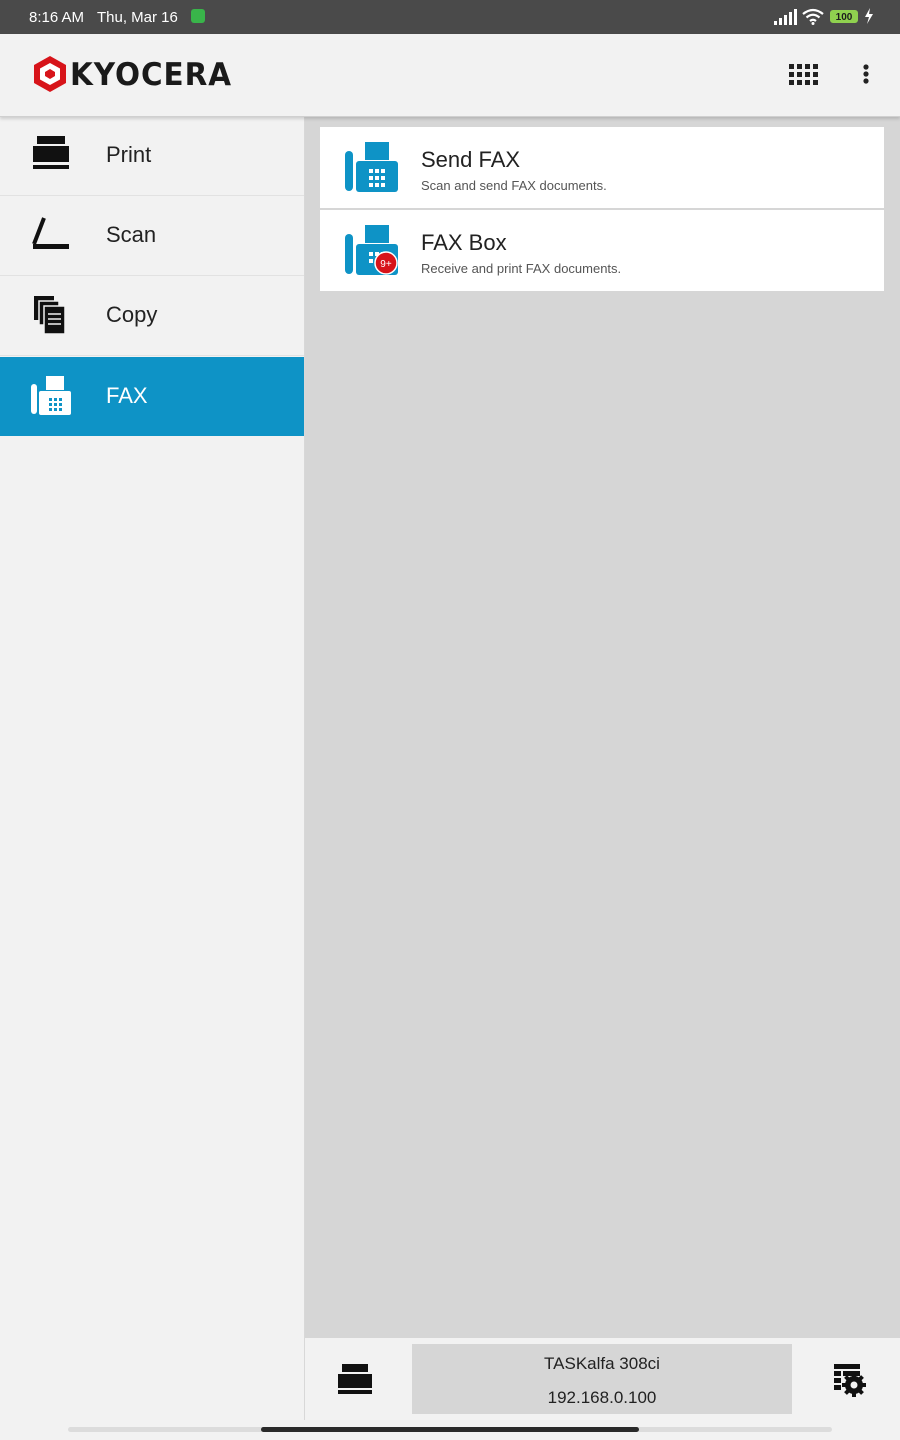  Describe the element at coordinates (869, 16) in the screenshot. I see `charging-icon` at that location.